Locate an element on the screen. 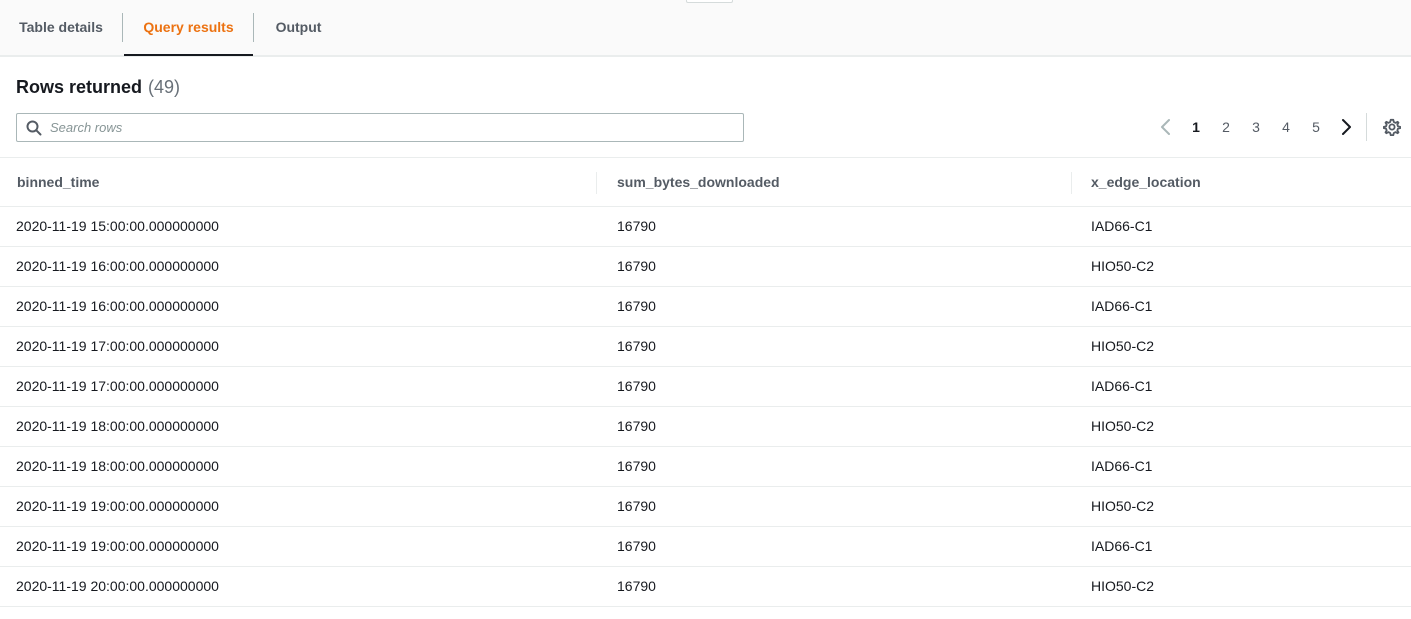 This screenshot has height=619, width=1411. tab-divider is located at coordinates (122, 27).